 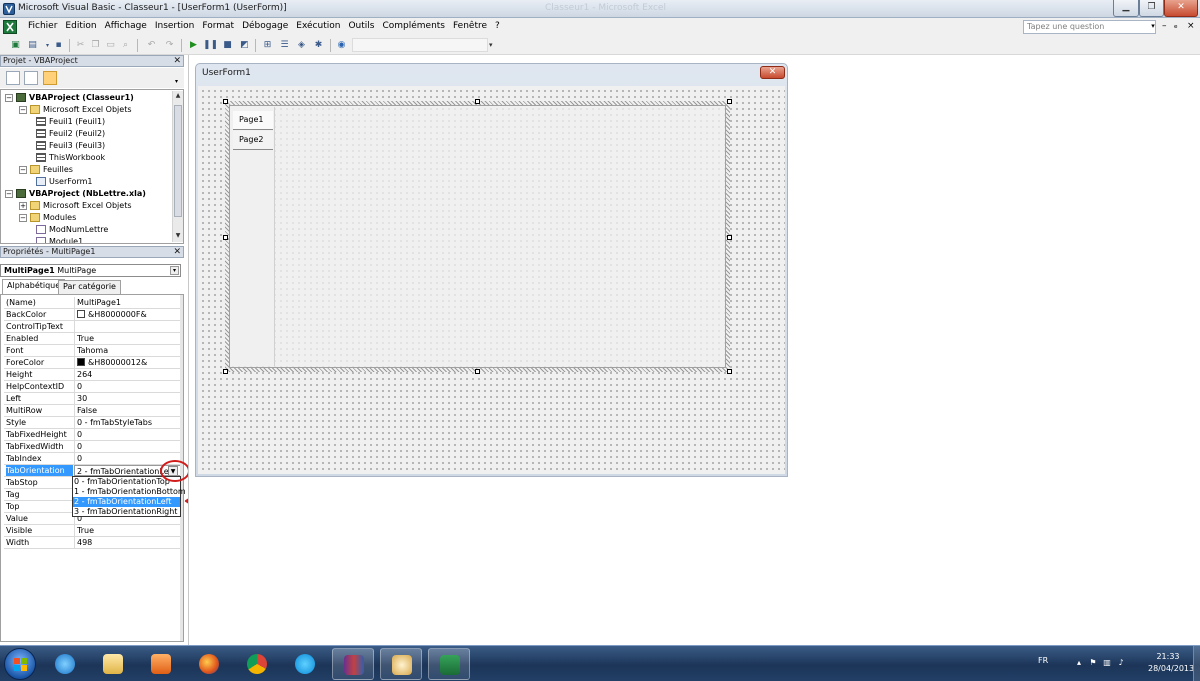 I want to click on design-mode-icon: ◩, so click(x=244, y=45).